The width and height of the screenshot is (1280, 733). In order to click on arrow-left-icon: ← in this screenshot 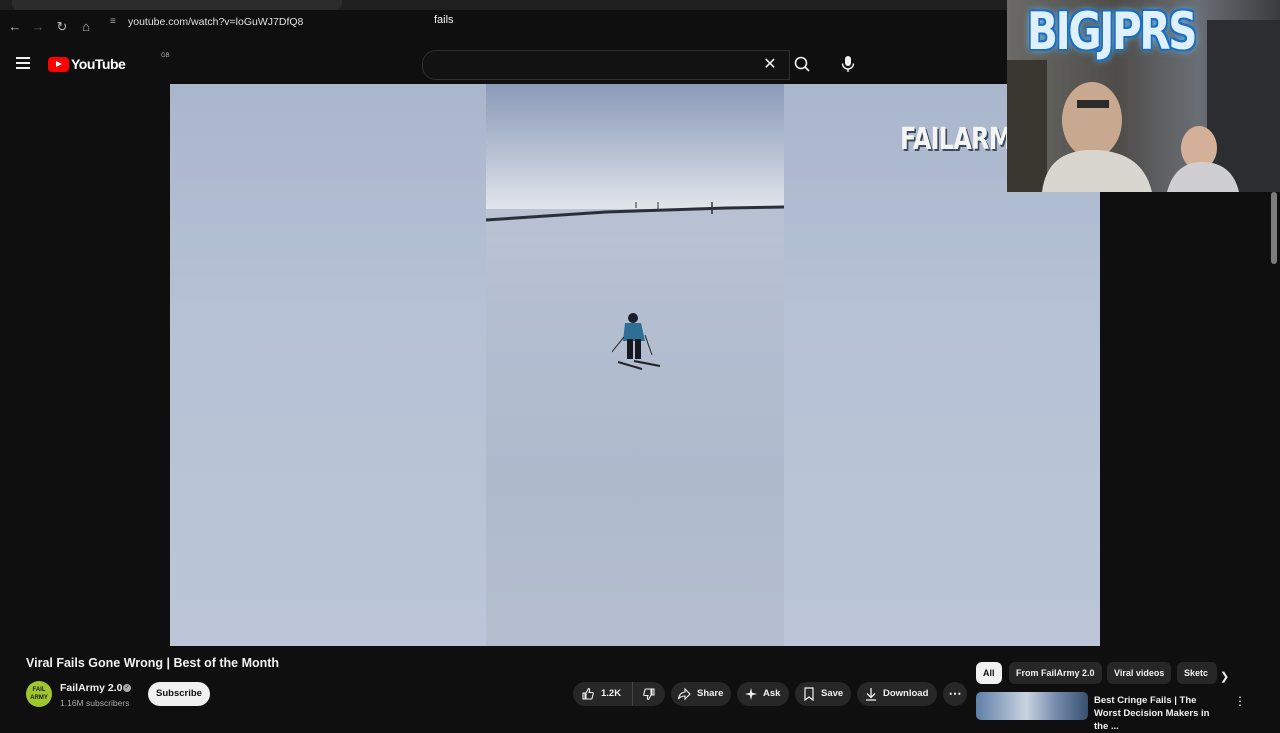, I will do `click(15, 27)`.